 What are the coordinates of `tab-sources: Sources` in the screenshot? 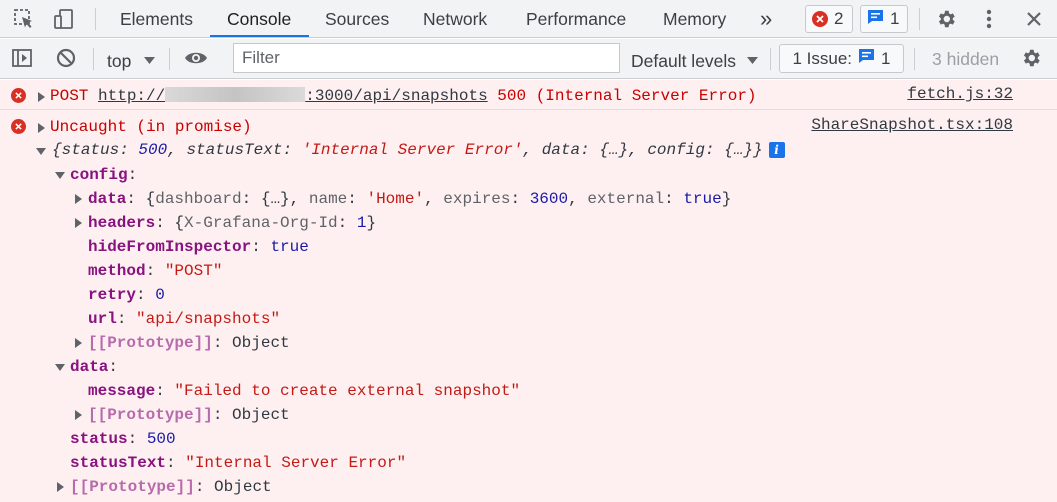 It's located at (357, 19).